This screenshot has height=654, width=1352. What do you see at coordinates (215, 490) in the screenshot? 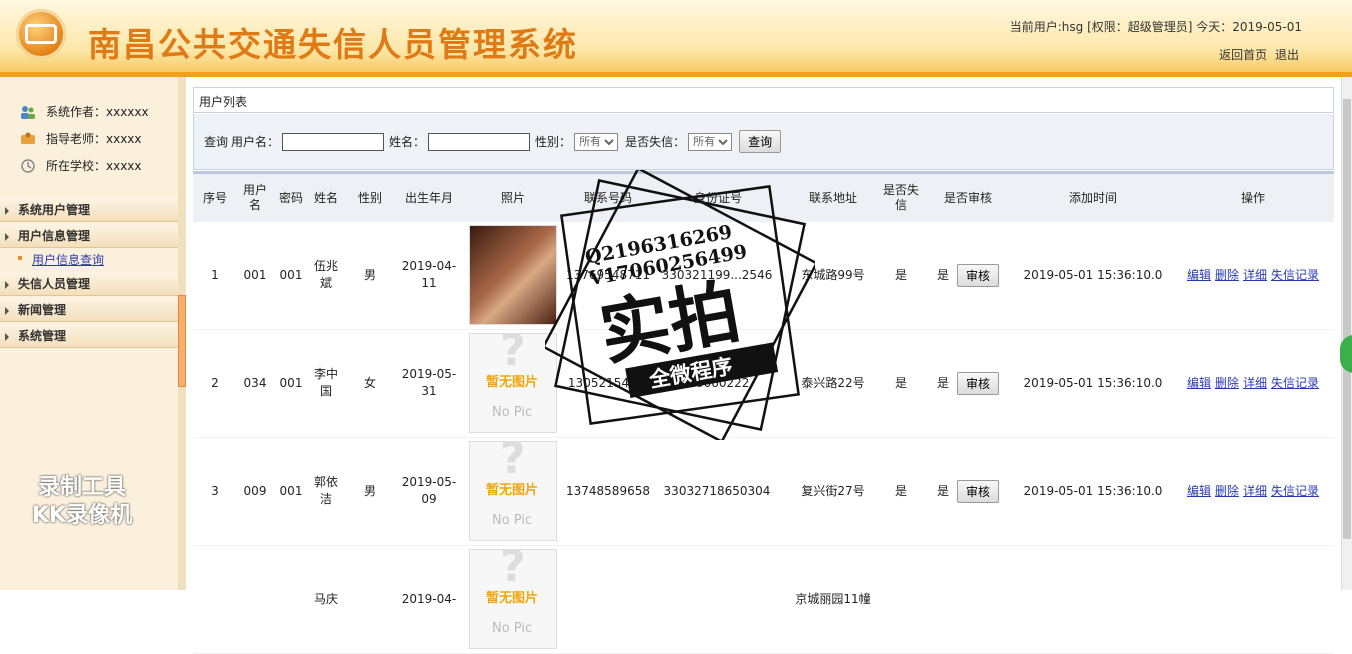
I see `cell-no: 3` at bounding box center [215, 490].